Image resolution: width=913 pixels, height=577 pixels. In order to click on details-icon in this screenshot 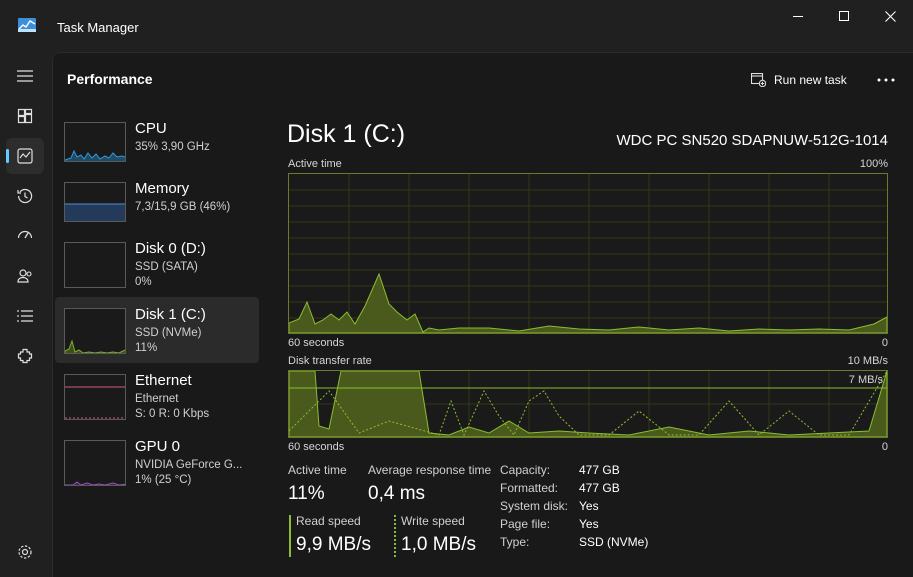, I will do `click(25, 316)`.